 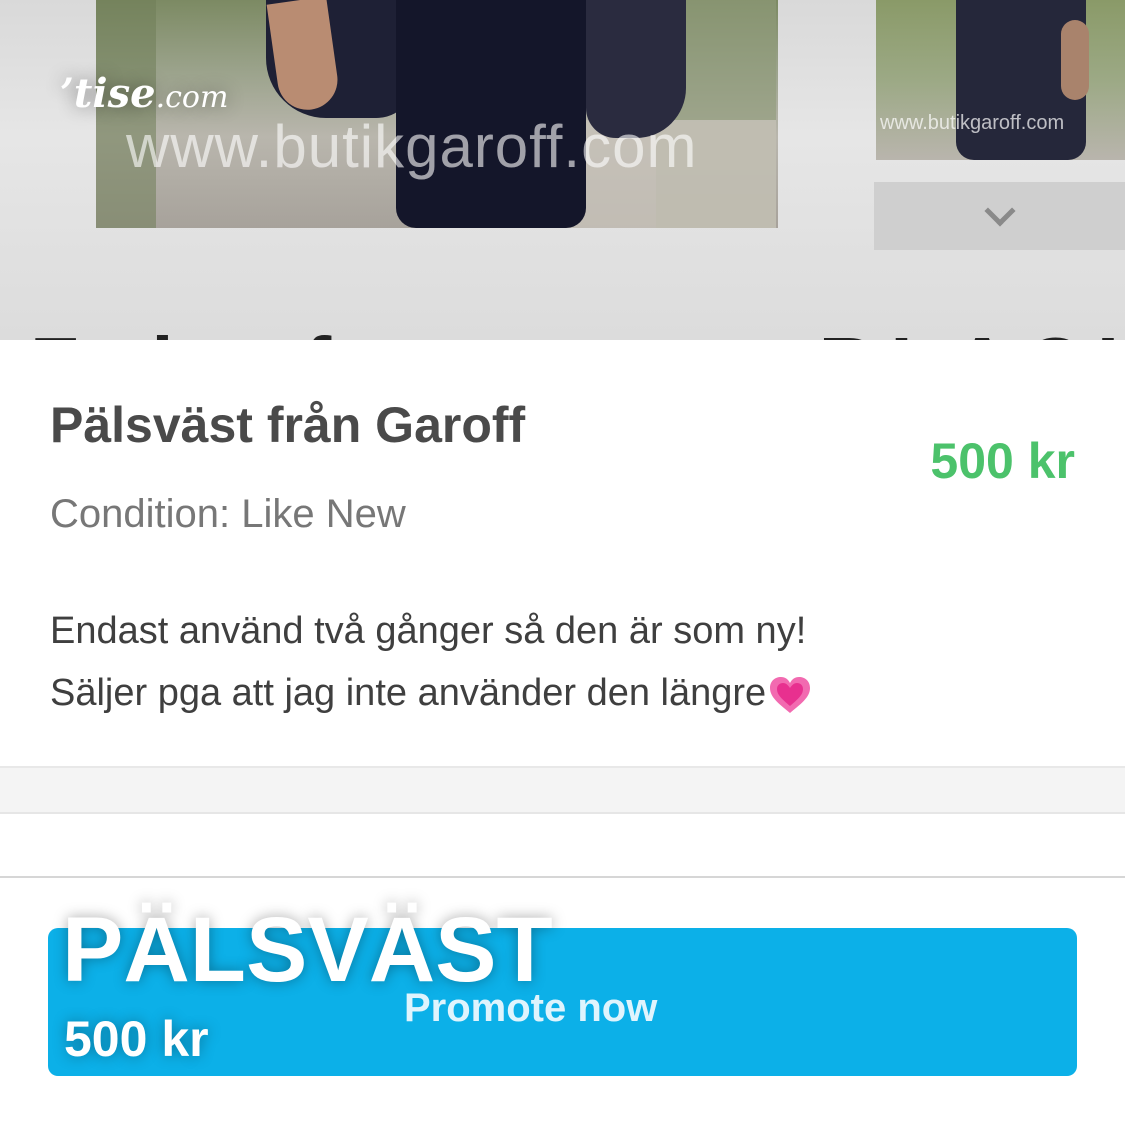 What do you see at coordinates (1000, 80) in the screenshot?
I see `thumbnail-photo: www.butikgaroff.com` at bounding box center [1000, 80].